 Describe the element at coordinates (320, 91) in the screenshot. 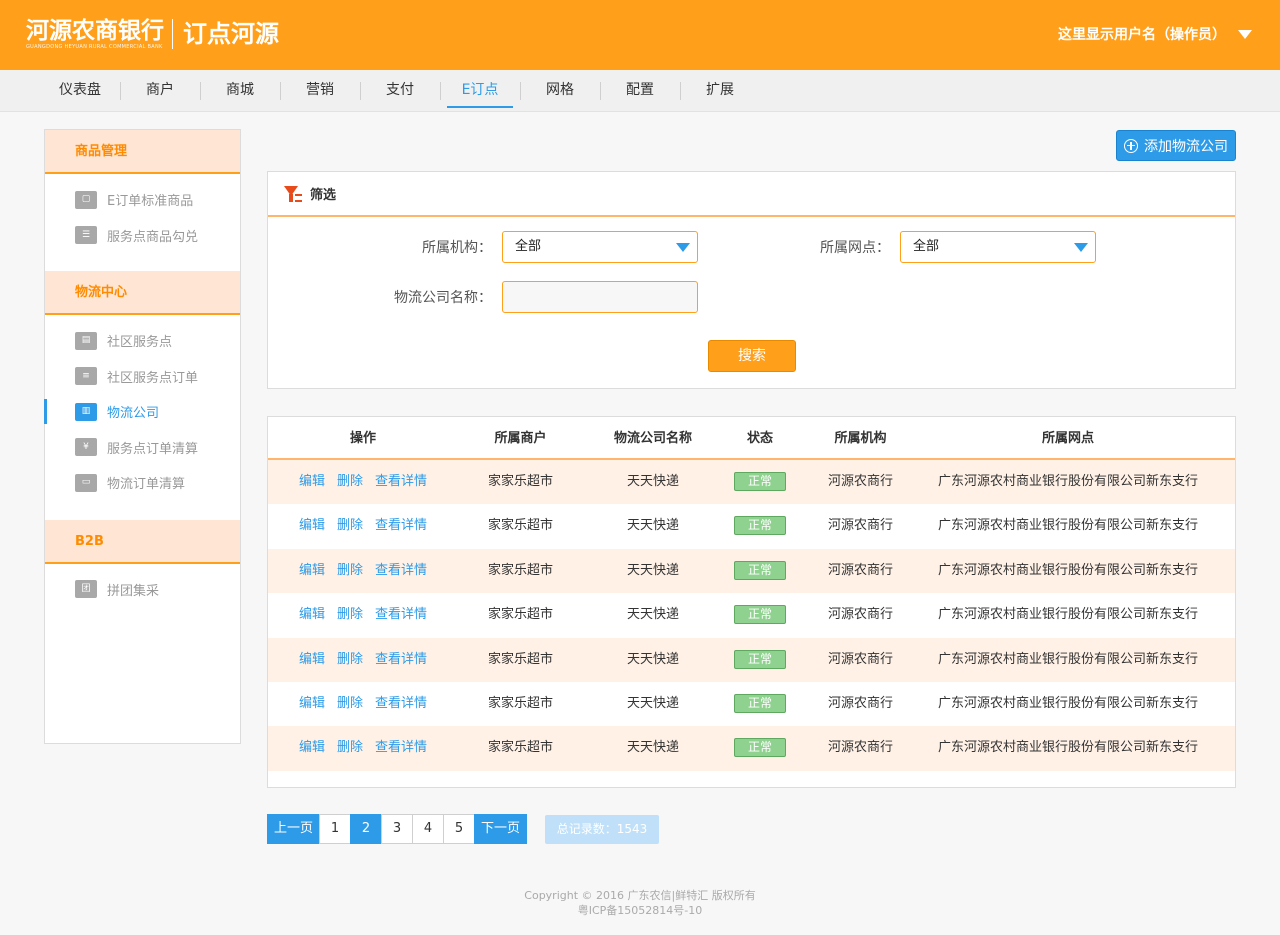

I see `nav-item-marketing: 营销` at that location.